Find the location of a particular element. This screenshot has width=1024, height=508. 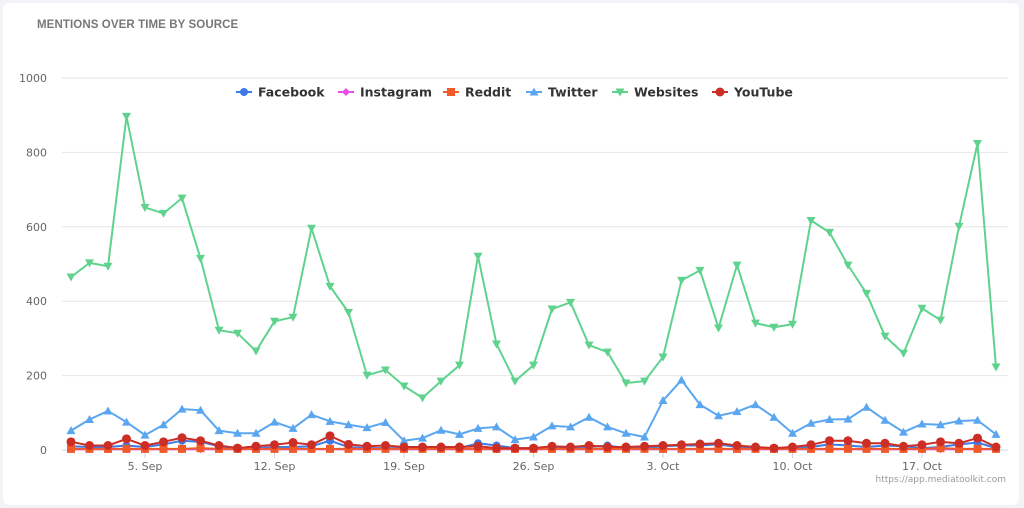

legend-item-twitter: Twitter is located at coordinates (562, 92).